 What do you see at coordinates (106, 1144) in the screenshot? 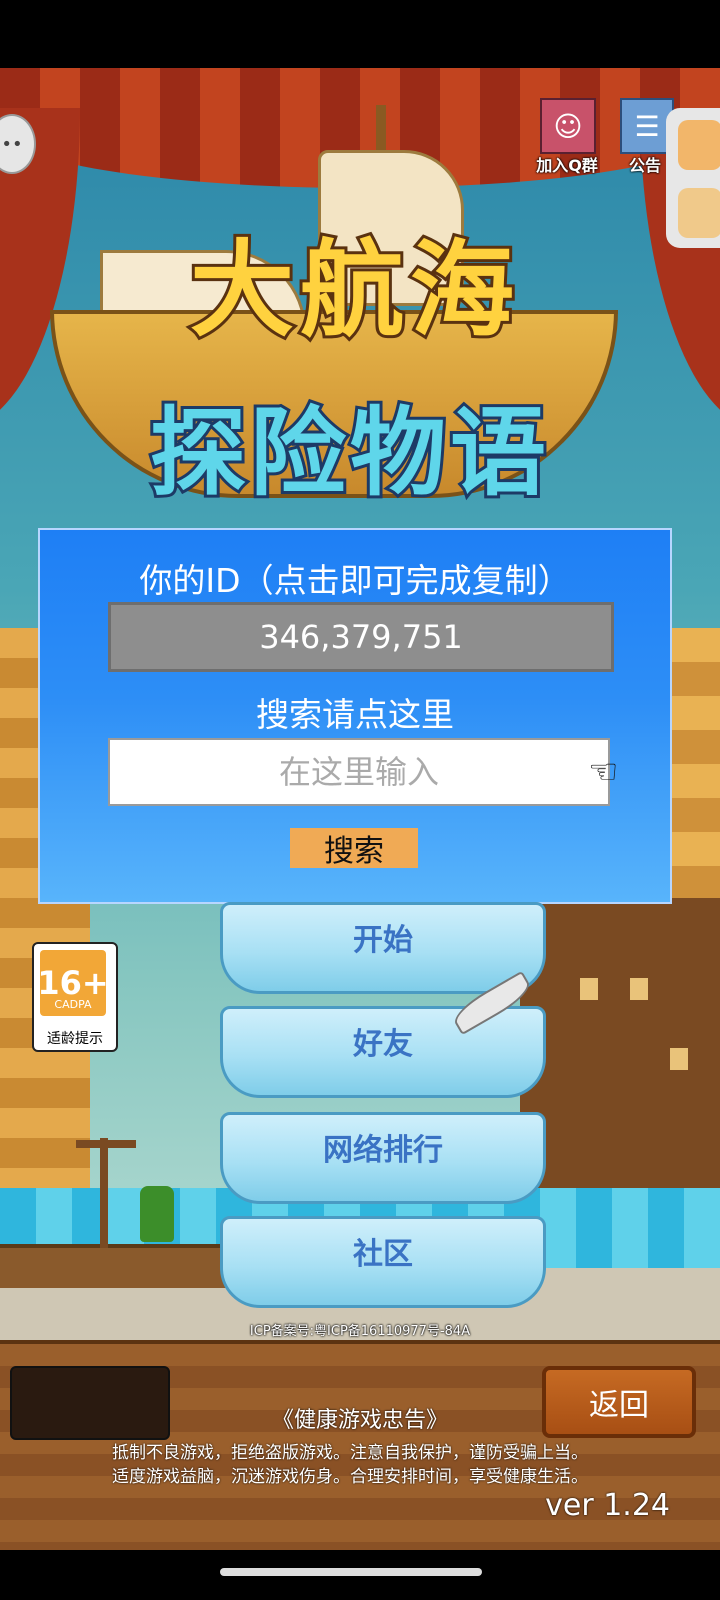
I see `crane-top` at bounding box center [106, 1144].